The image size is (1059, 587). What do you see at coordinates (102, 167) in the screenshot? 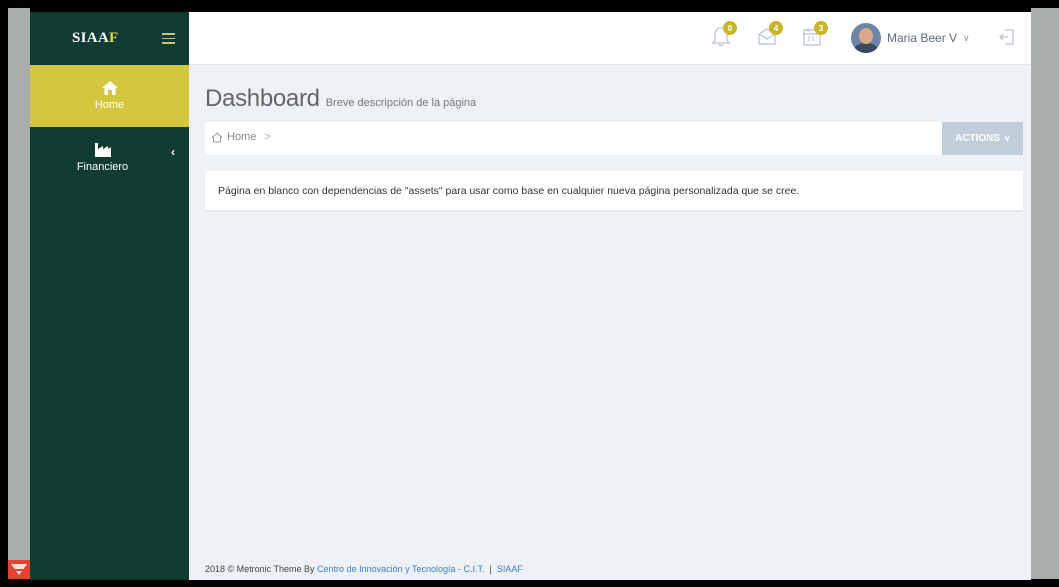
I see `sidebar-item-label: Financiero` at bounding box center [102, 167].